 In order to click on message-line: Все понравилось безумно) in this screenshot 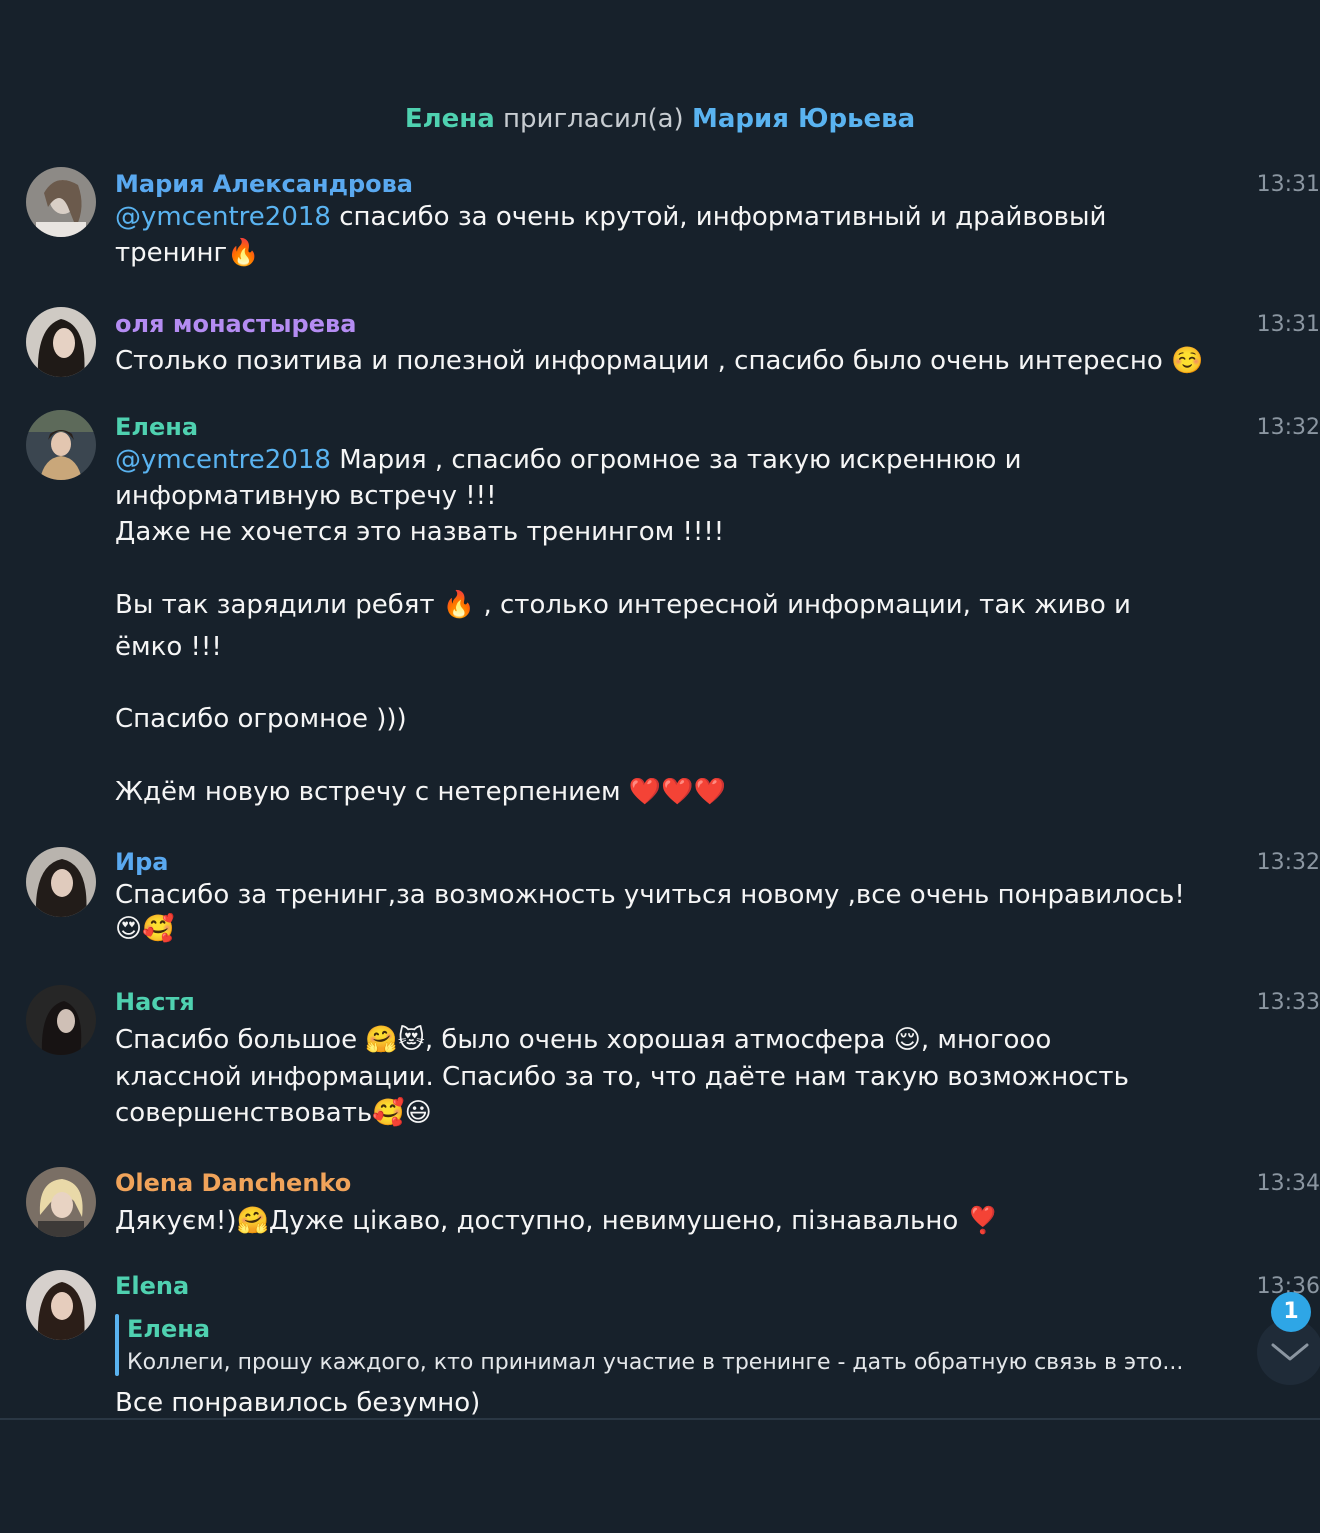, I will do `click(297, 1403)`.